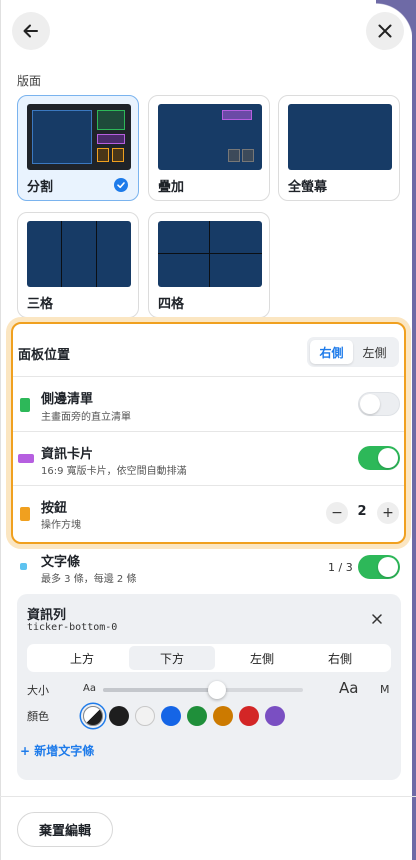  Describe the element at coordinates (385, 689) in the screenshot. I see `size-value-label: M` at that location.